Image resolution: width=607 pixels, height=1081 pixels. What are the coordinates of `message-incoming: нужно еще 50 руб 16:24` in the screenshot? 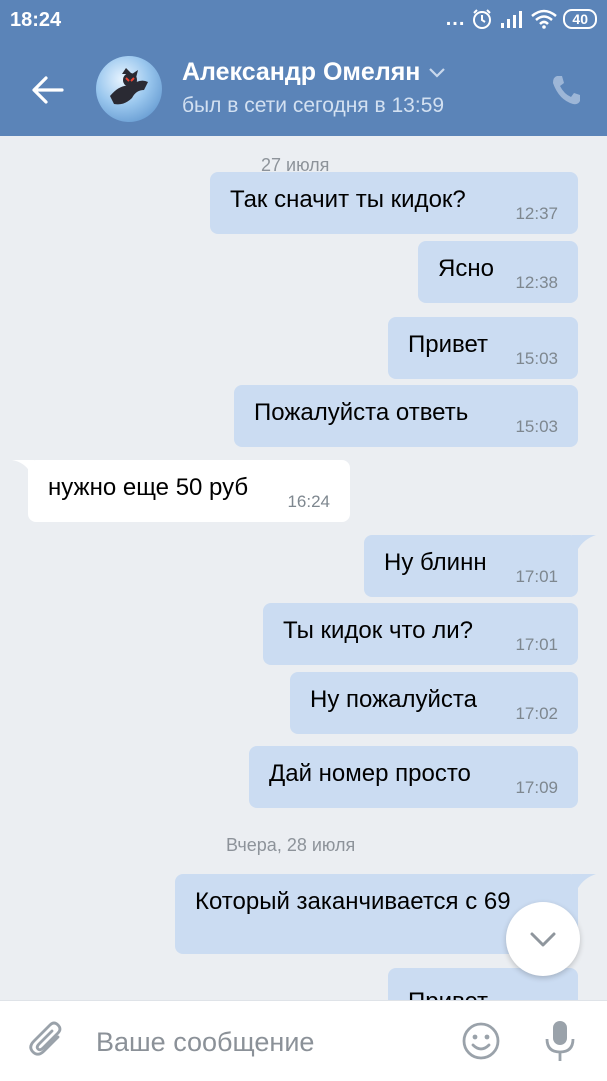 It's located at (189, 491).